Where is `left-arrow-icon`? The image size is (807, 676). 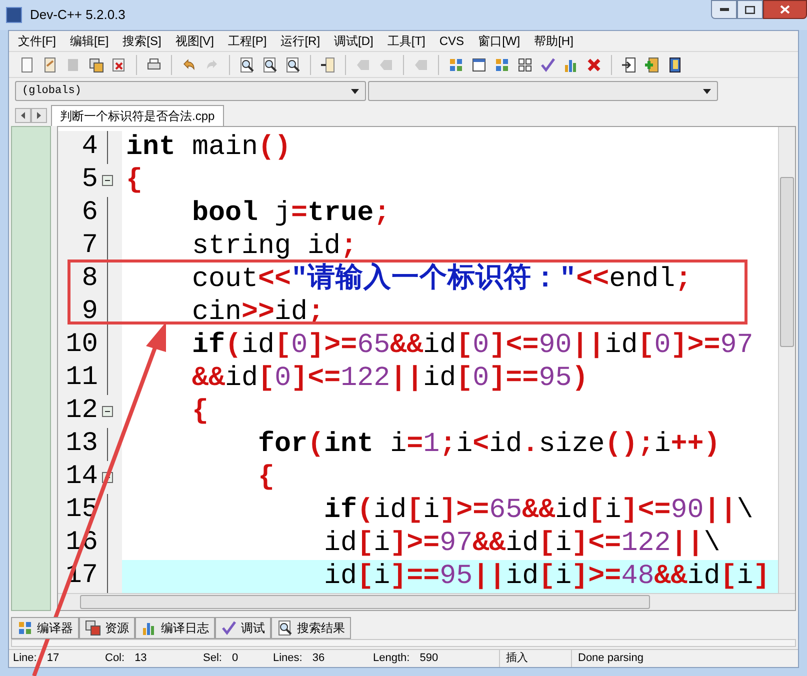 left-arrow-icon is located at coordinates (23, 115).